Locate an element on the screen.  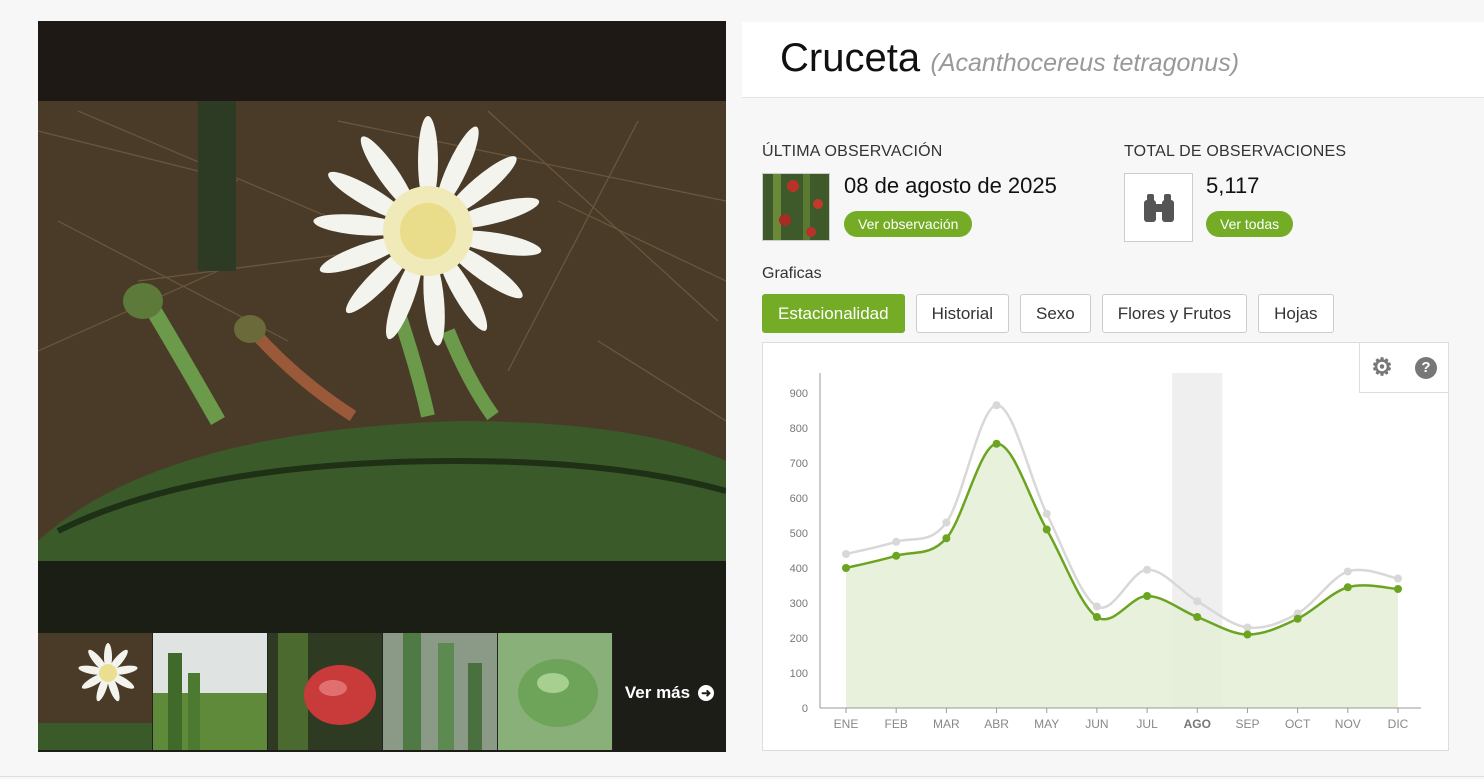
page-divider is located at coordinates (742, 776).